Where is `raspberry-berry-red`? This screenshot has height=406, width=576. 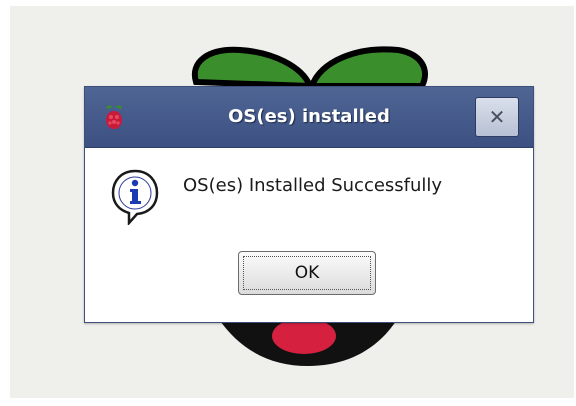
raspberry-berry-red is located at coordinates (304, 336).